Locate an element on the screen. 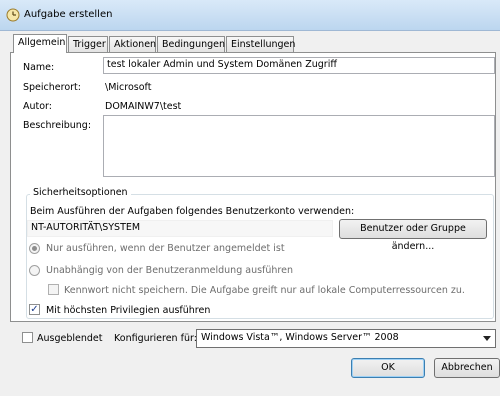 The width and height of the screenshot is (500, 396). ok-button-label: OK is located at coordinates (388, 367).